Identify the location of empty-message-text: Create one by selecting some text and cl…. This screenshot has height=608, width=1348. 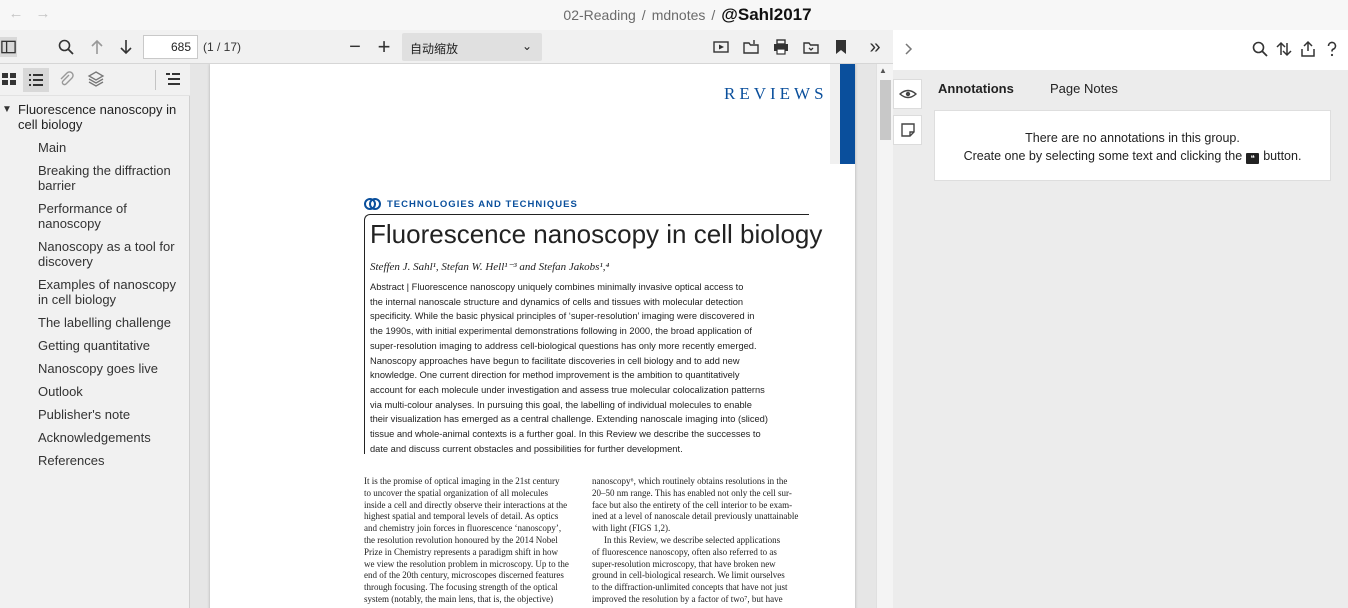
(1103, 156).